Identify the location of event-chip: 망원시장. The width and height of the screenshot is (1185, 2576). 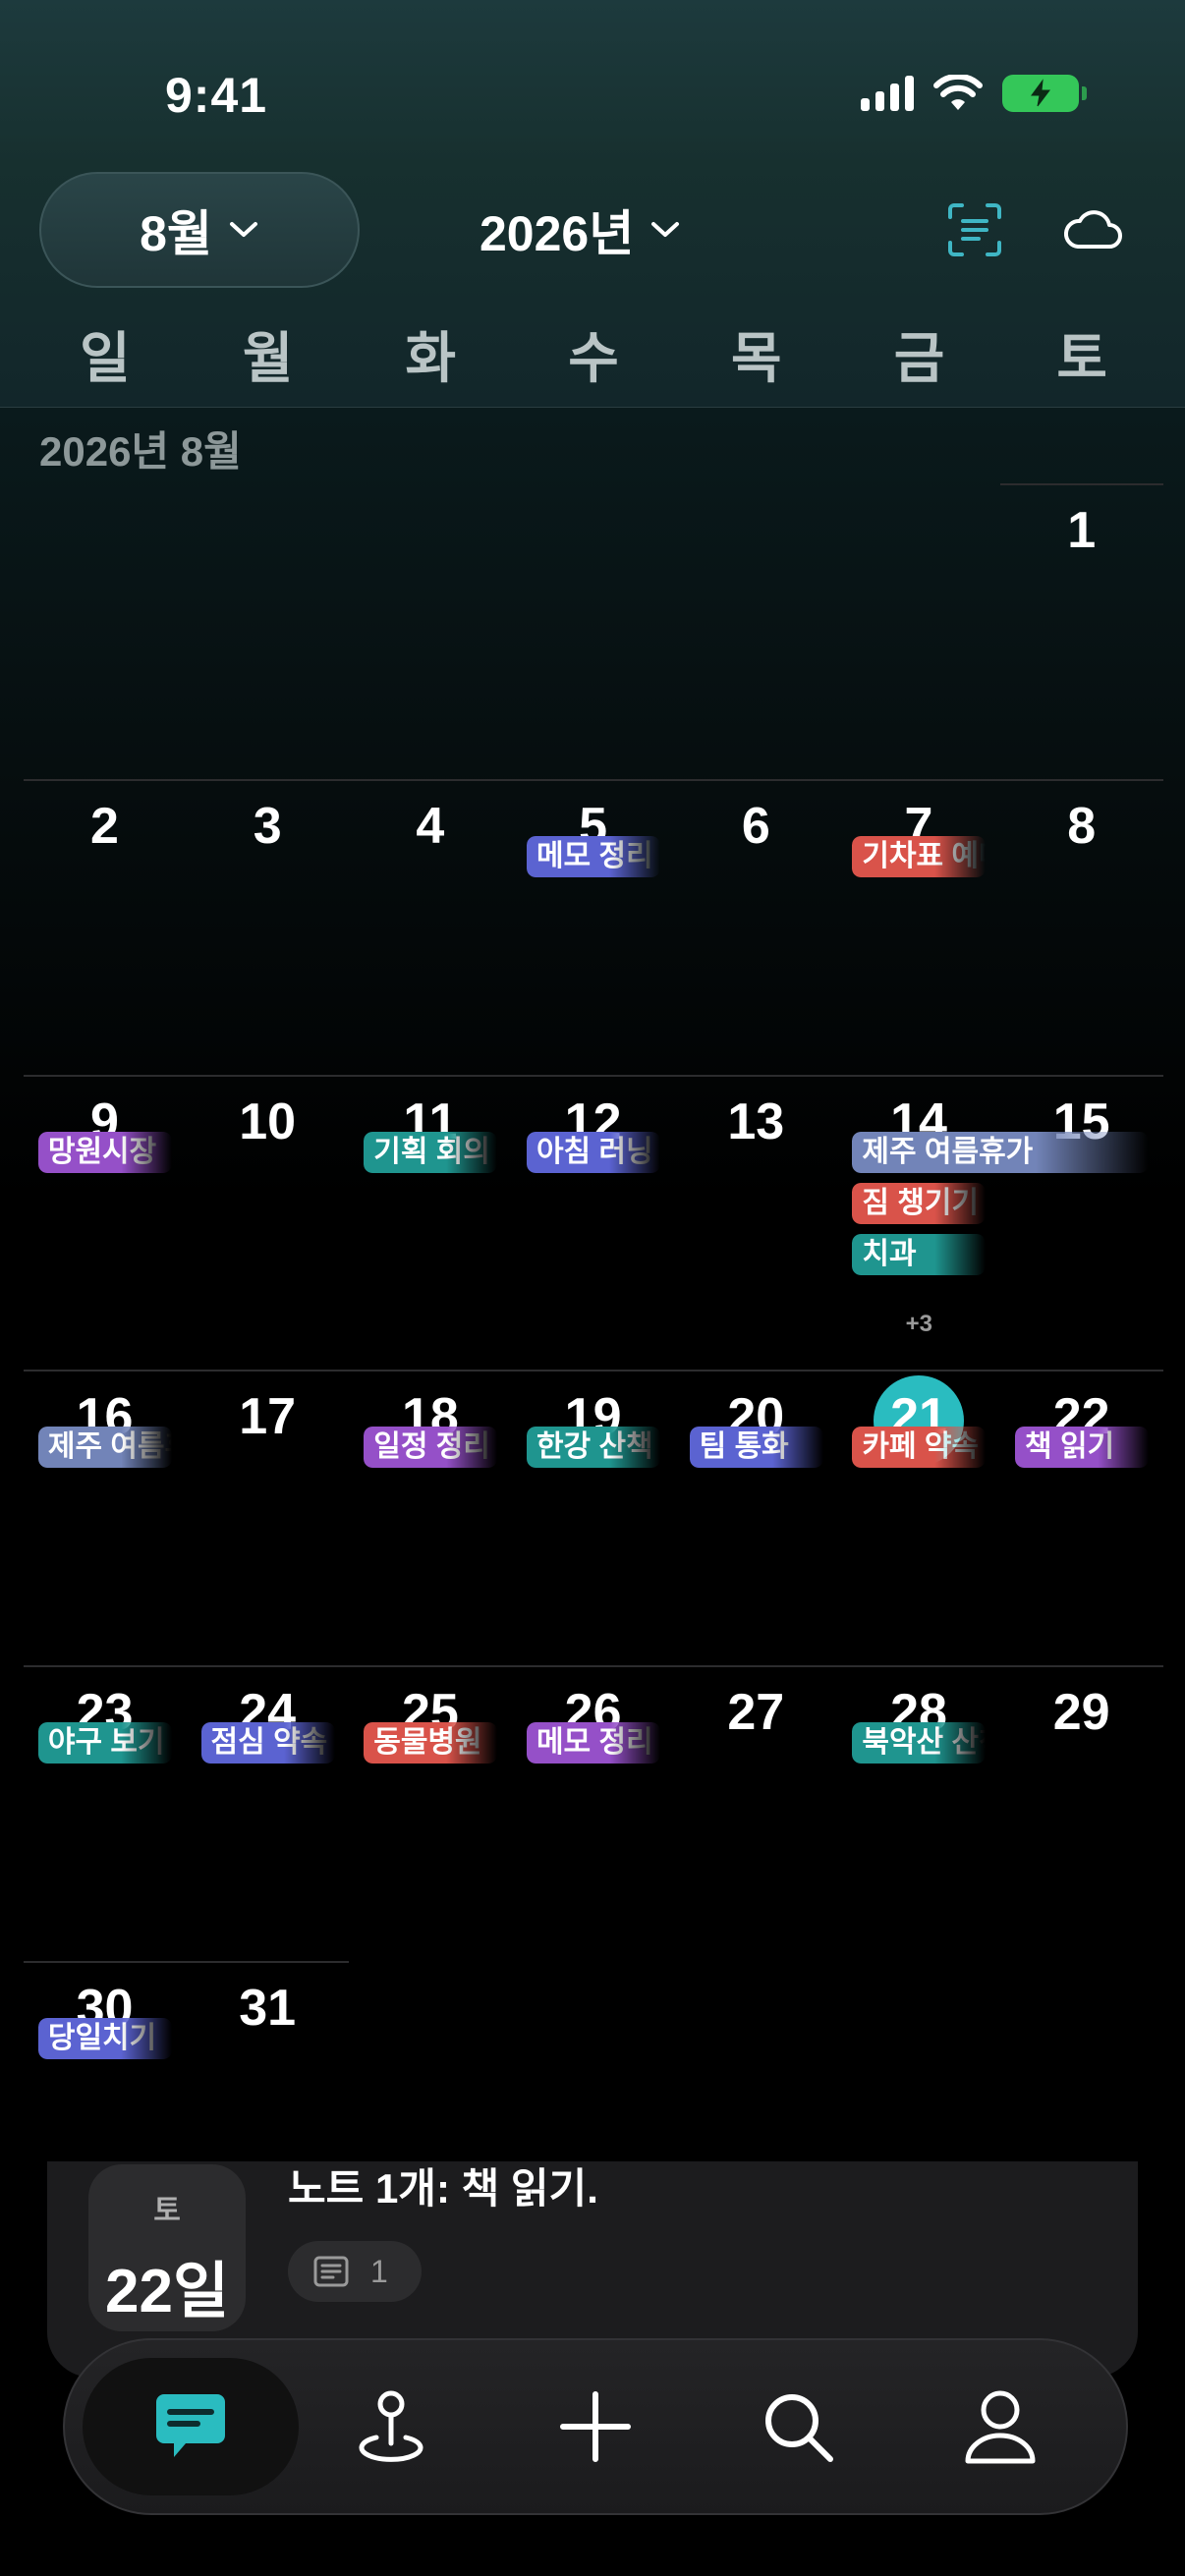
(105, 1152).